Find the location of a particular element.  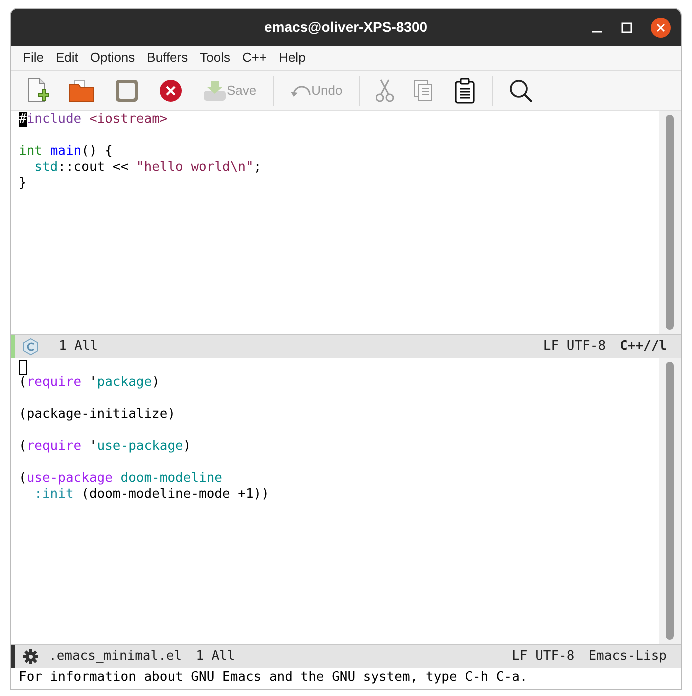

code-text: (doom-modeline-mode +1)) is located at coordinates (175, 494).